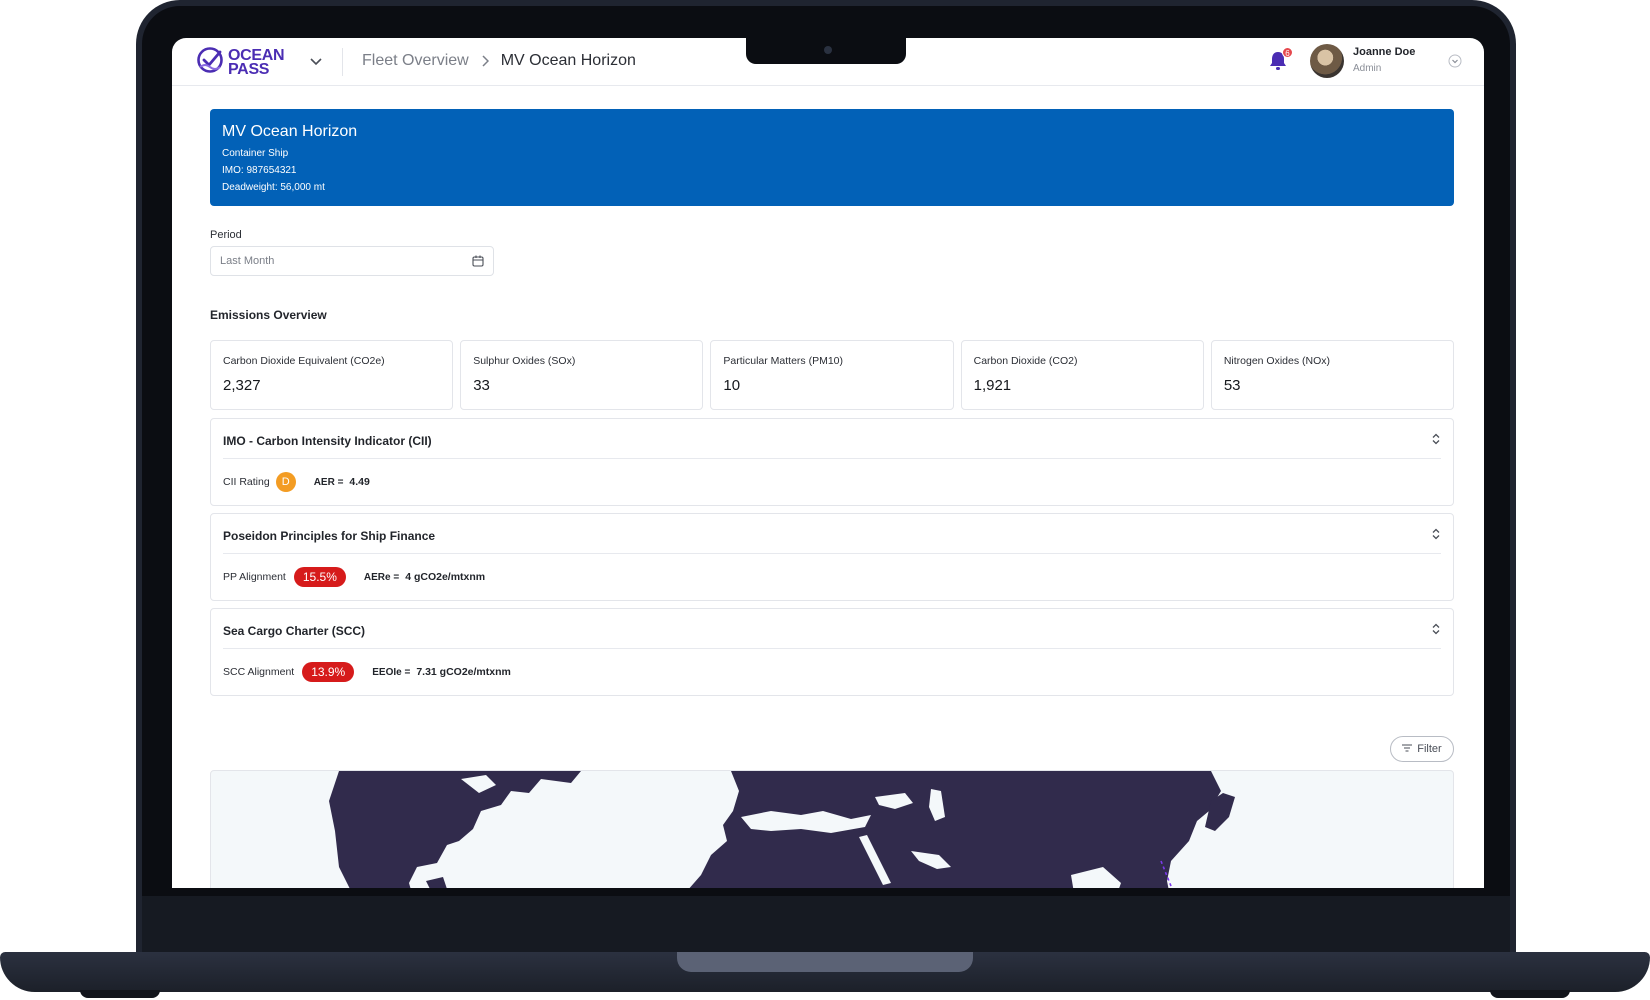 The height and width of the screenshot is (1000, 1650). I want to click on emission-card-pm10: Particular Matters (PM10) 10, so click(832, 375).